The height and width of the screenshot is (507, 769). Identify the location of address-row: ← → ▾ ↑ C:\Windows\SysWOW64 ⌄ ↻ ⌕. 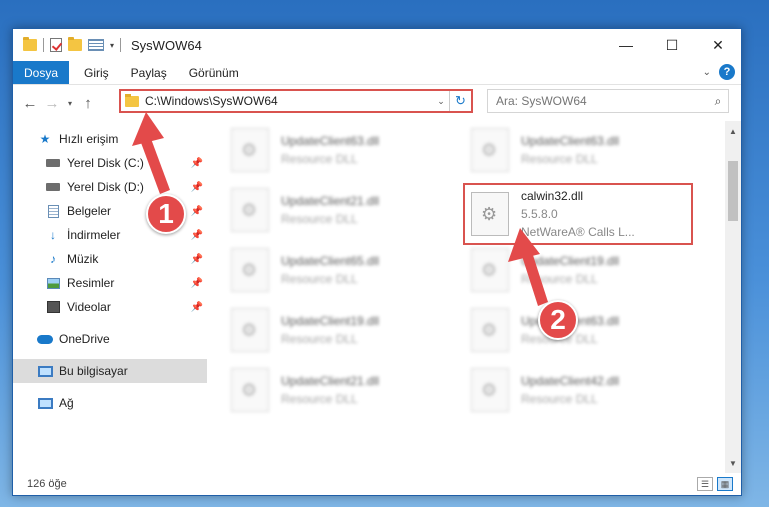
(377, 103).